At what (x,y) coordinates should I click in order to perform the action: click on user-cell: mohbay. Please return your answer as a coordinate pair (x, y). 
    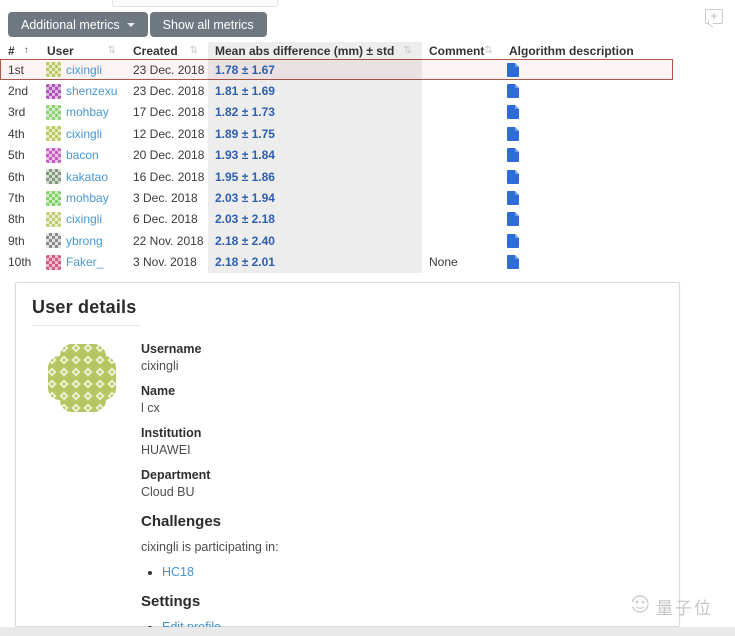
    Looking at the image, I should click on (83, 112).